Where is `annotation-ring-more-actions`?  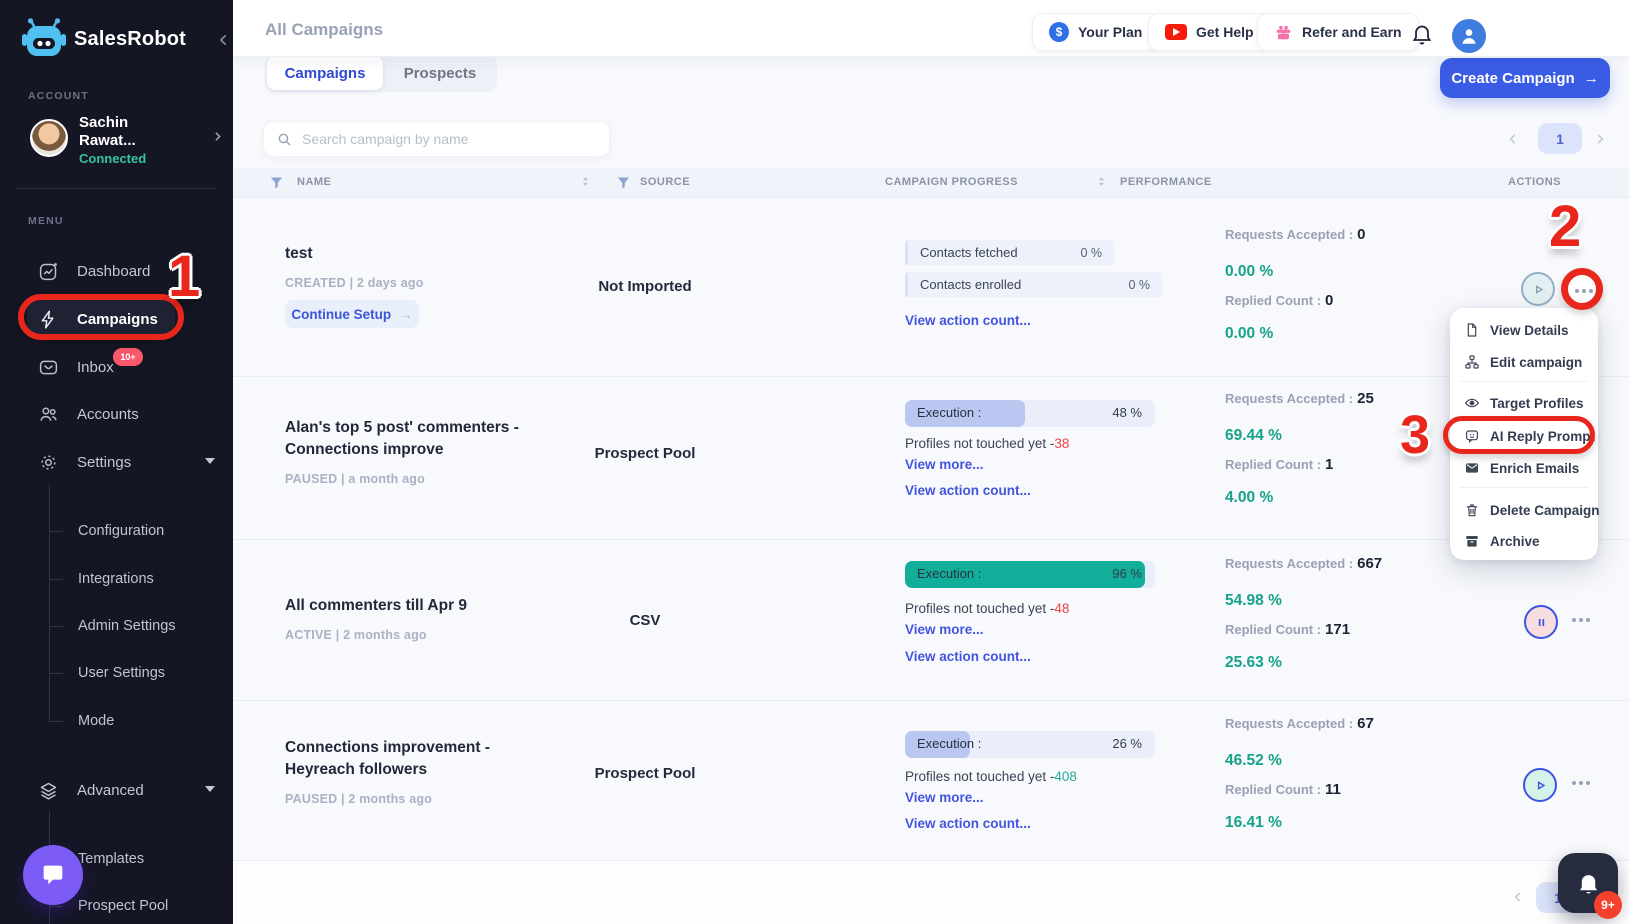
annotation-ring-more-actions is located at coordinates (1582, 289).